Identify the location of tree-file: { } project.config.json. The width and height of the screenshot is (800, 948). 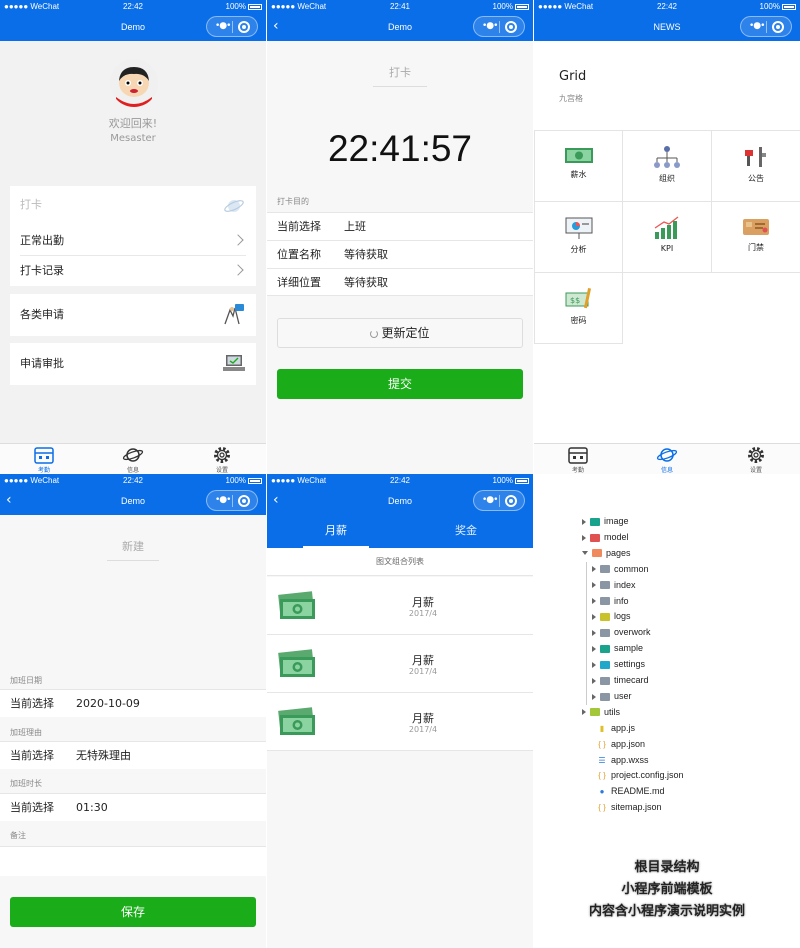
(632, 775).